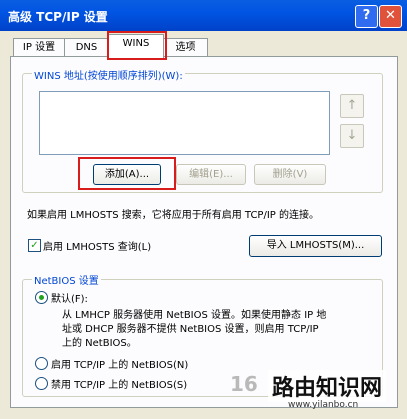 Image resolution: width=407 pixels, height=419 pixels. What do you see at coordinates (41, 297) in the screenshot?
I see `netbios-default-radio` at bounding box center [41, 297].